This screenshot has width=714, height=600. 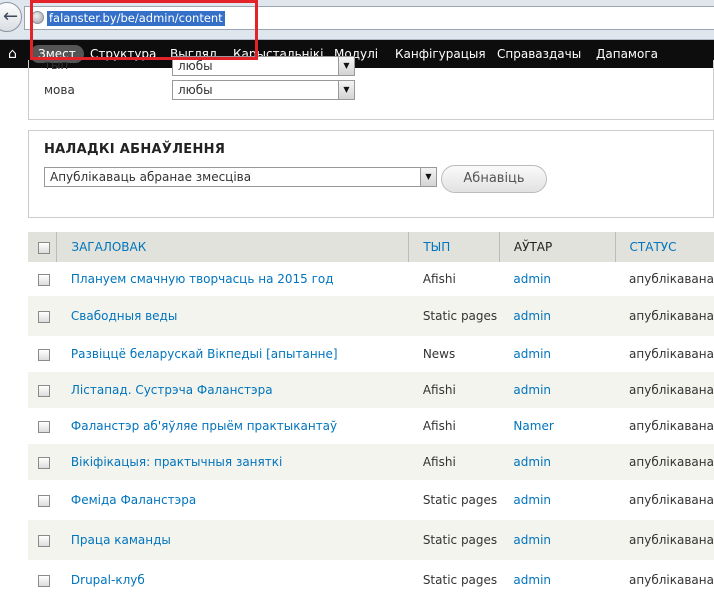 I want to click on row-title-link: Праца каманды, so click(x=121, y=540).